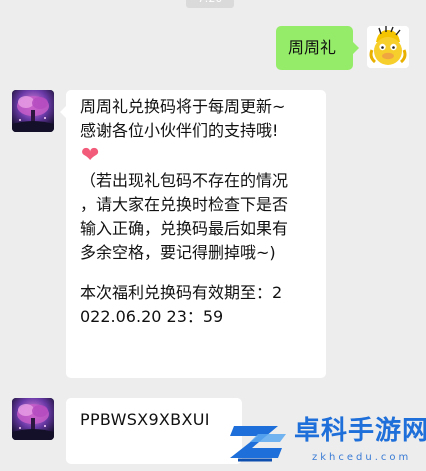 Image resolution: width=426 pixels, height=471 pixels. I want to click on message-line: 022.06.20 23：59, so click(152, 316).